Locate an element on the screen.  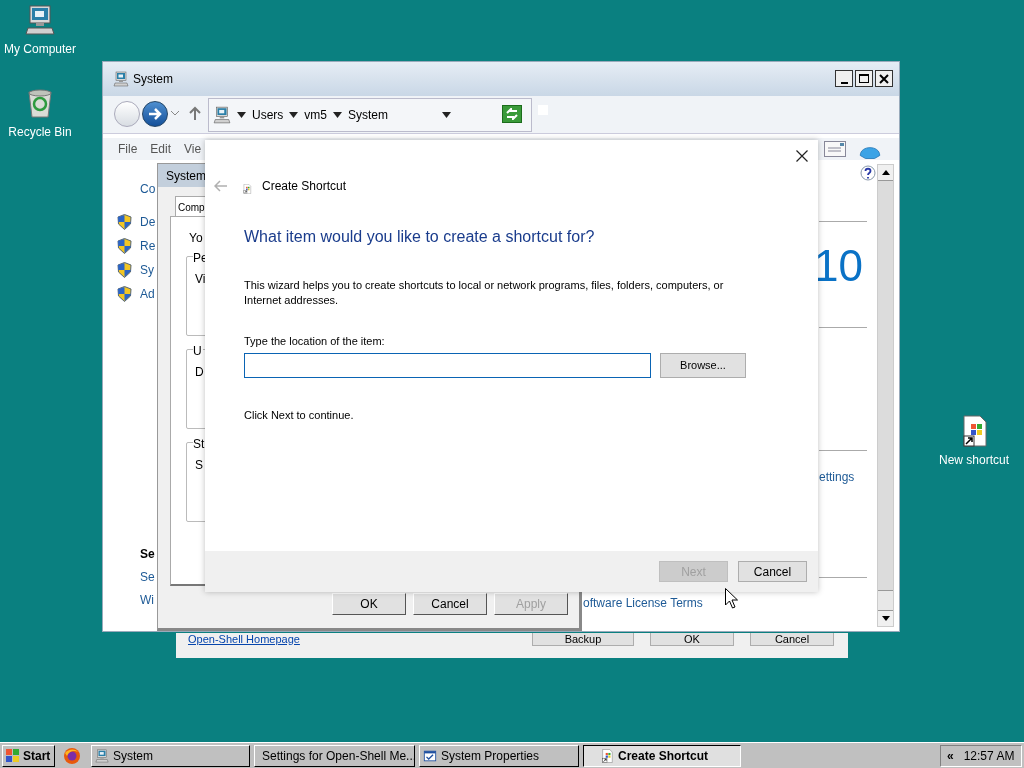
task-link: Sy is located at coordinates (147, 270).